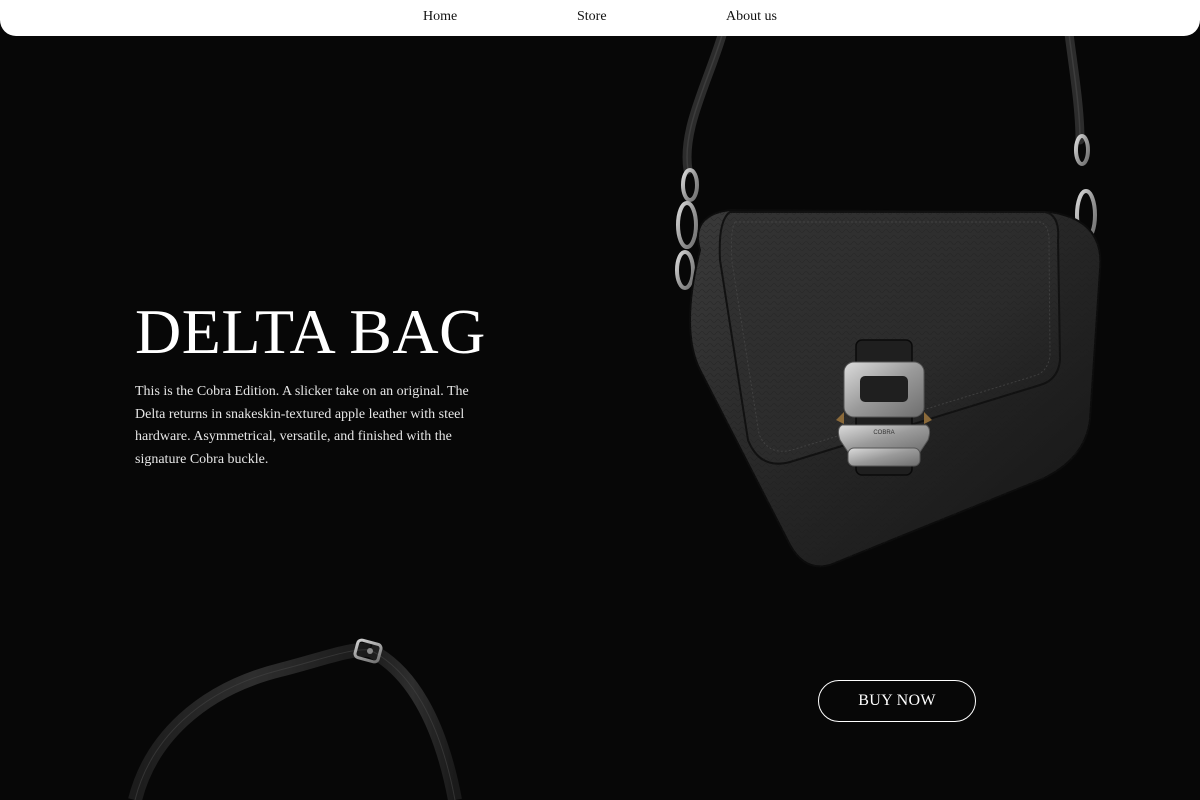  Describe the element at coordinates (883, 433) in the screenshot. I see `buckle-engraving: COBRA` at that location.